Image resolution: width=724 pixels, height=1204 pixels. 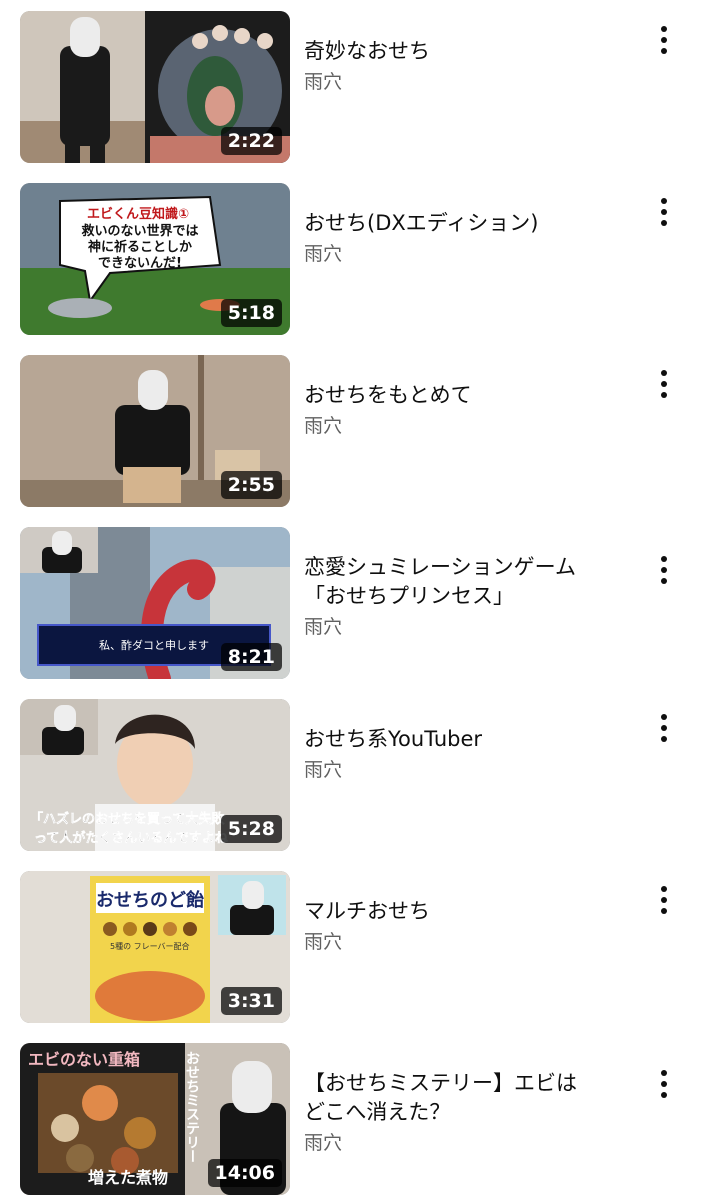 I want to click on video-title-block: 【おせちミステリー】エビは どこへ消えた？ 雨穴, so click(x=469, y=1113).